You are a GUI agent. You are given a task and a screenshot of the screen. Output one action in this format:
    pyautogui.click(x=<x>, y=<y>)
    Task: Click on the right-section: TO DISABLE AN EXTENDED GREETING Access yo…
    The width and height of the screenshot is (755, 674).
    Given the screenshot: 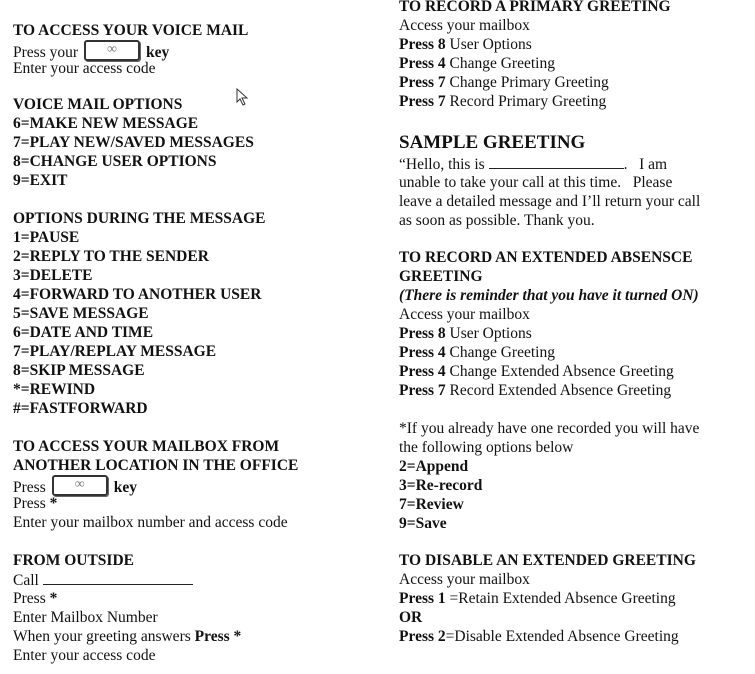 What is the action you would take?
    pyautogui.click(x=547, y=598)
    